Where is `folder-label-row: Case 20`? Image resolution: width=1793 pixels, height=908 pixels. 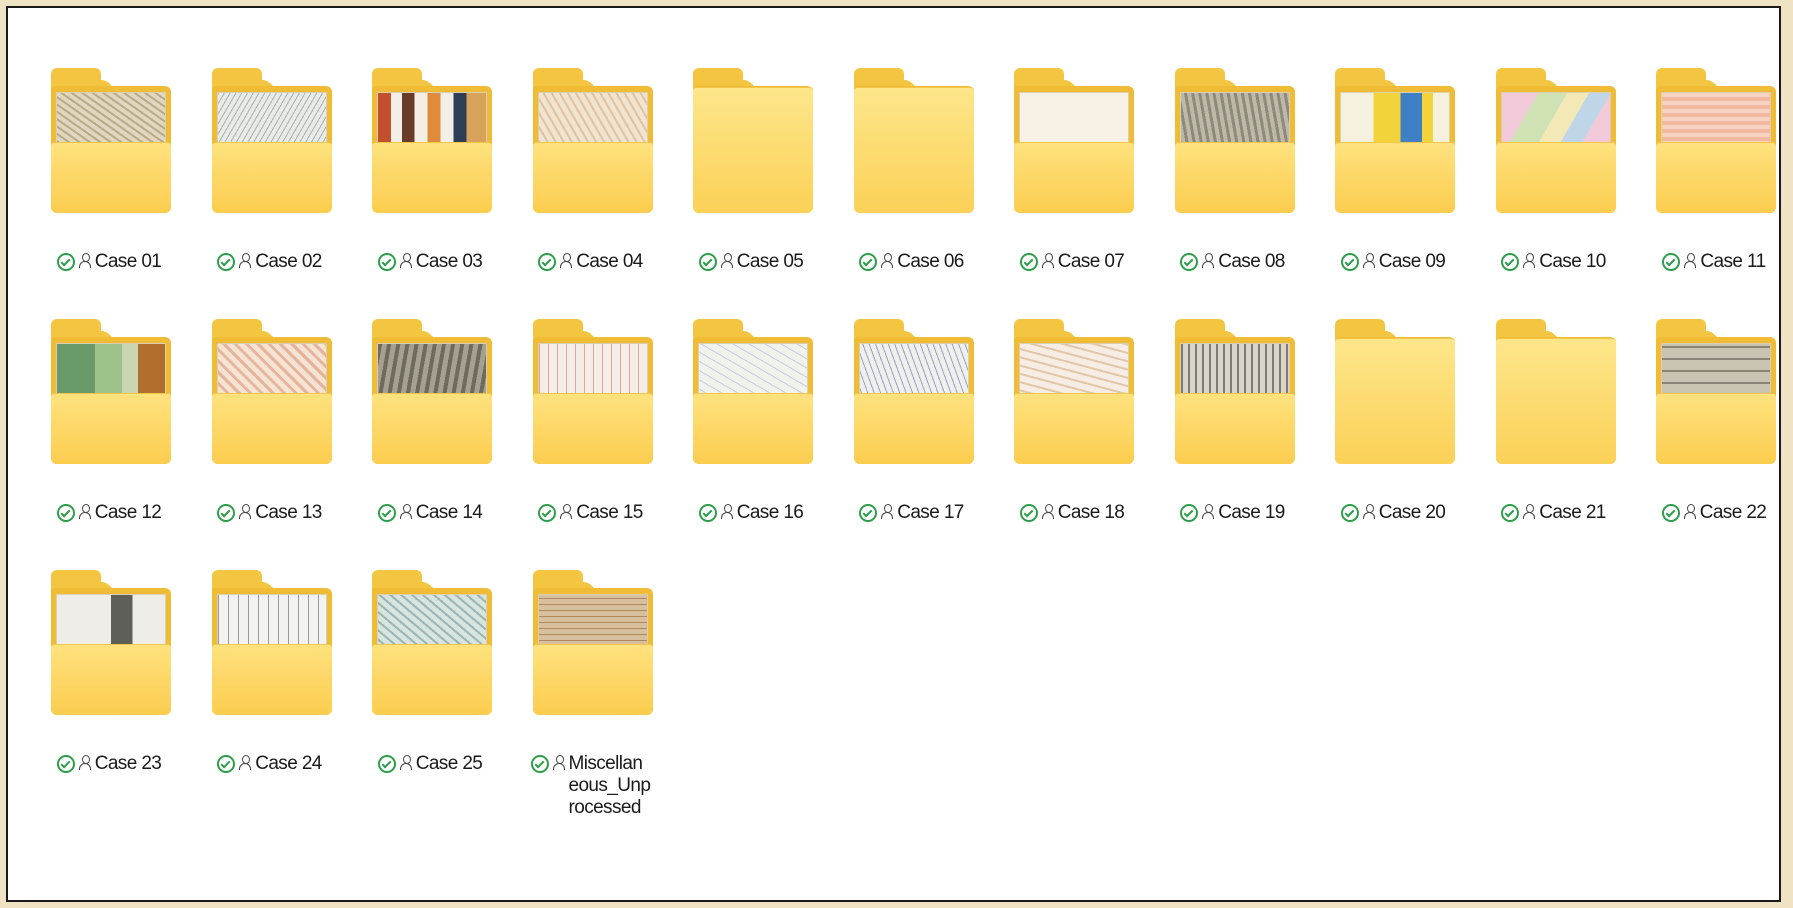 folder-label-row: Case 20 is located at coordinates (1393, 513).